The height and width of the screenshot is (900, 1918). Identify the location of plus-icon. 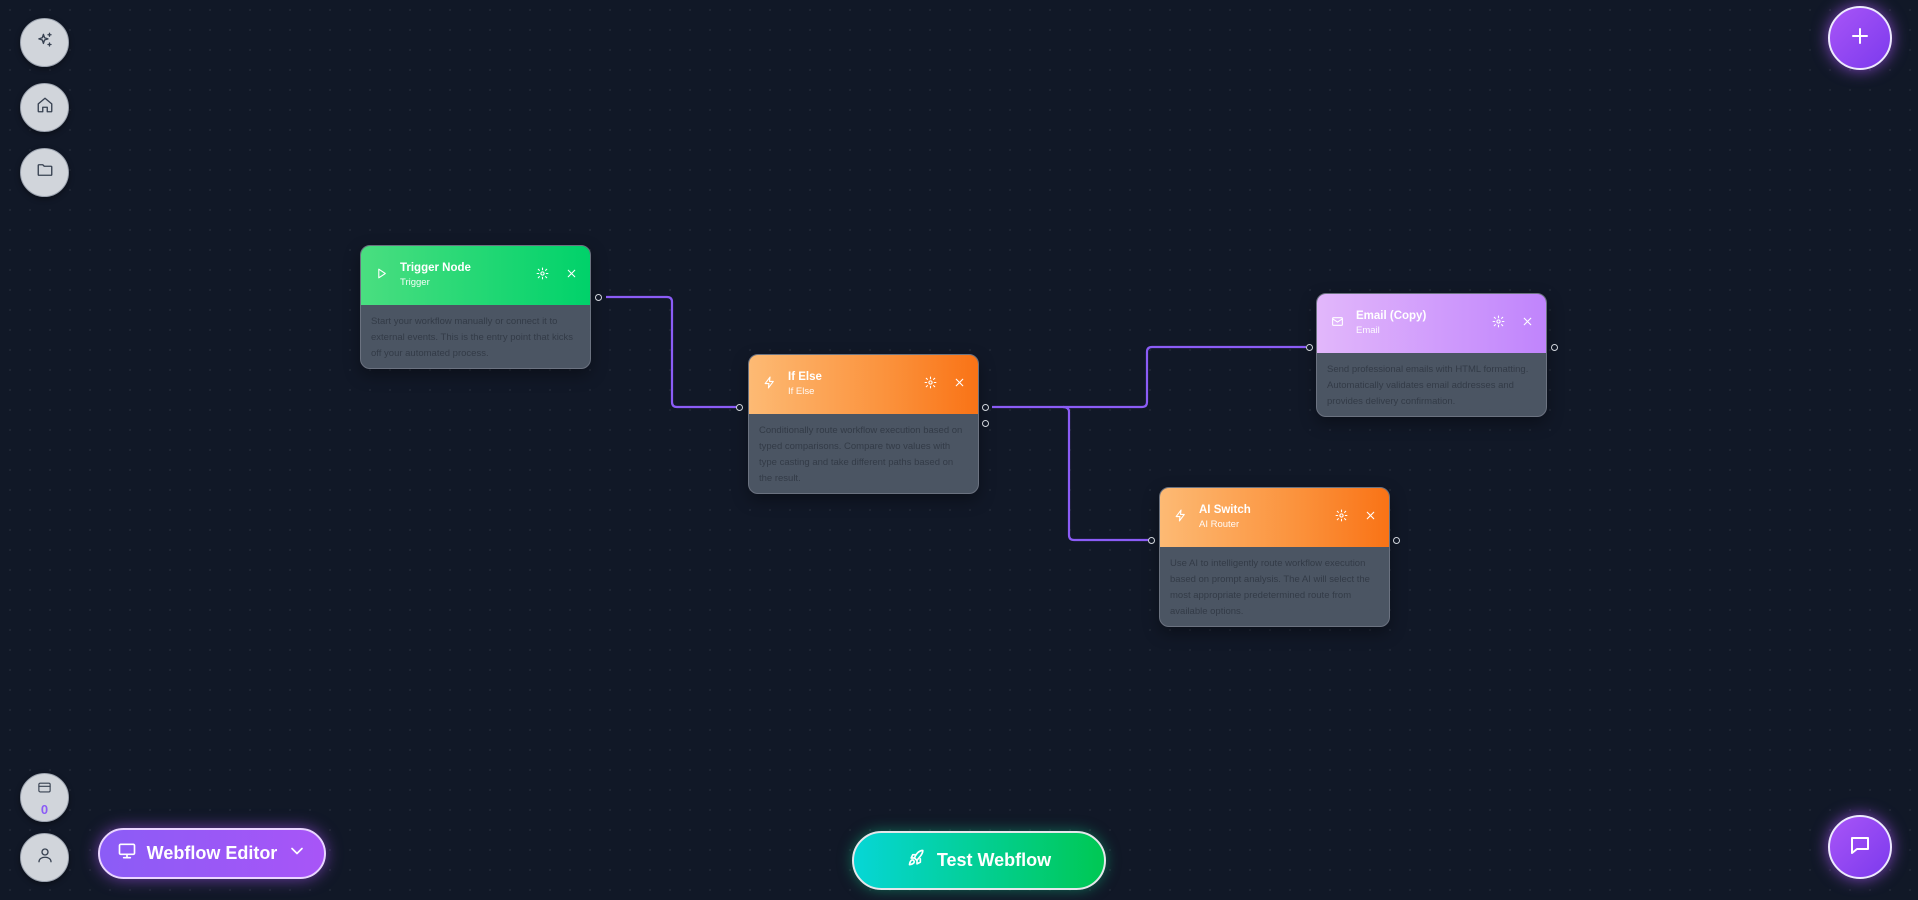
(1860, 38).